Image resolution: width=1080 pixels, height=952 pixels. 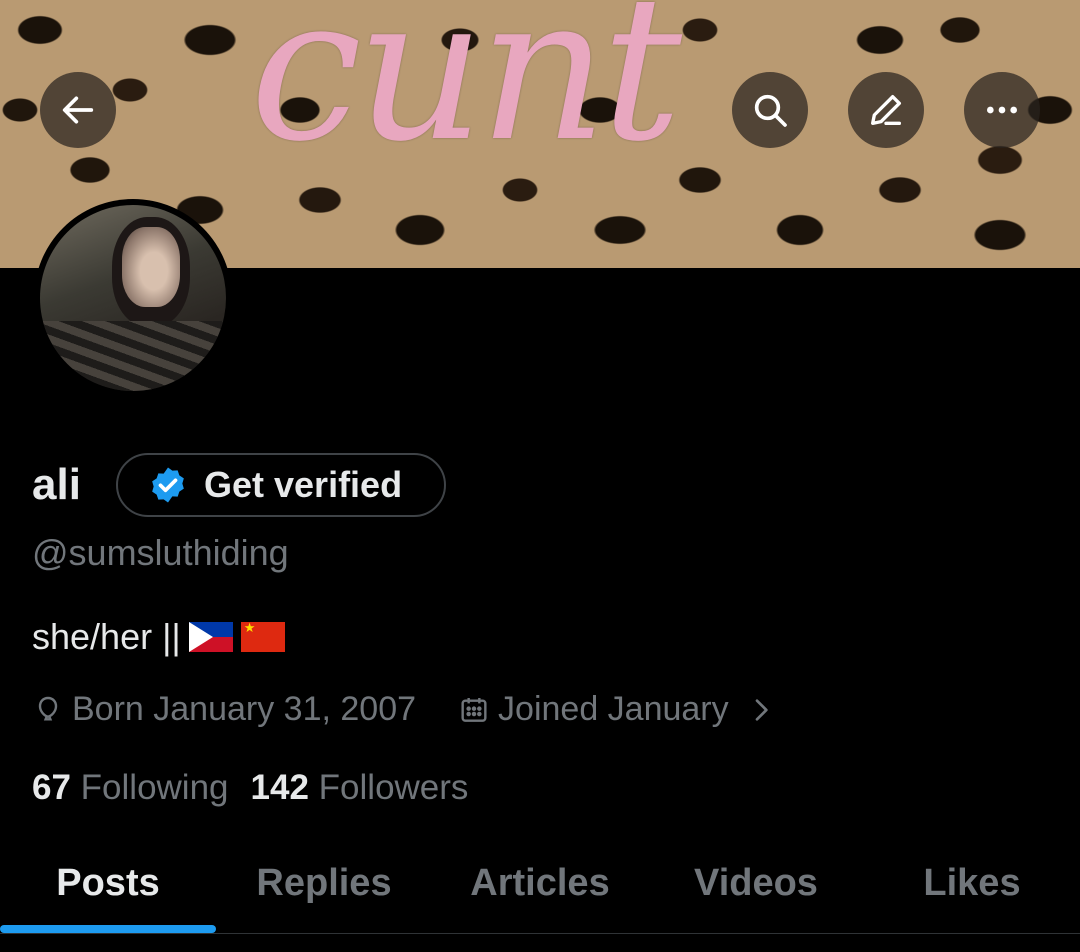 I want to click on avatar, so click(x=133, y=298).